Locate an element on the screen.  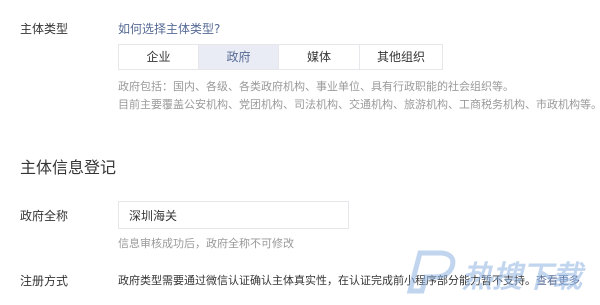
gov-name-hint: 信息审核成功后，政府全称不可修改 is located at coordinates (206, 243).